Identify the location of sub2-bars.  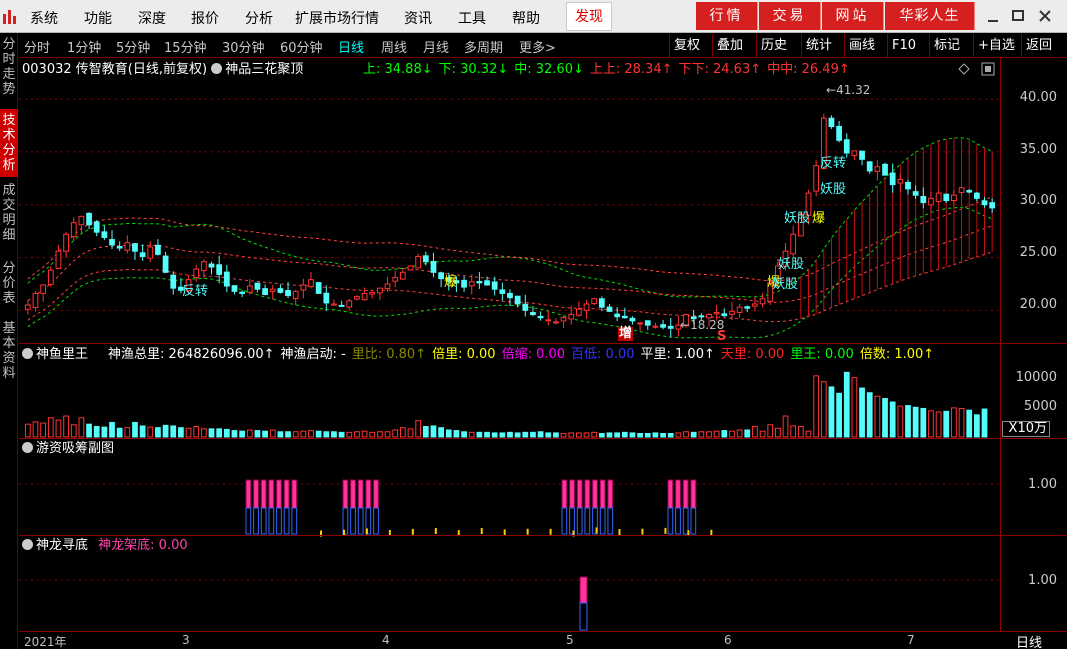
(583, 603).